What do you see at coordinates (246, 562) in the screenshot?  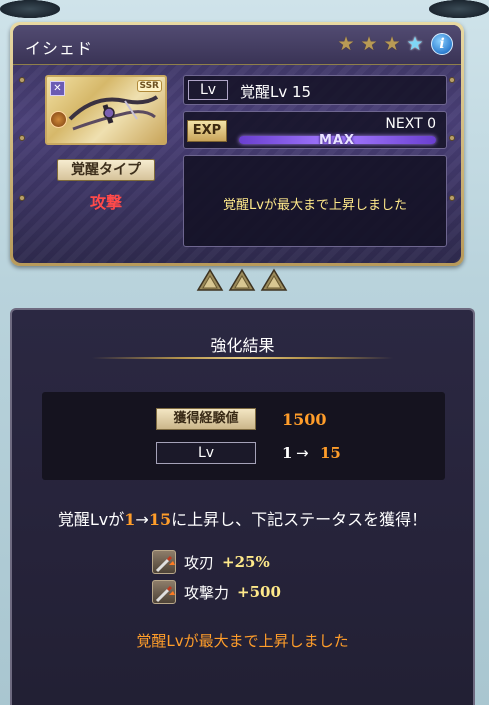 I see `bonus-value: +25%` at bounding box center [246, 562].